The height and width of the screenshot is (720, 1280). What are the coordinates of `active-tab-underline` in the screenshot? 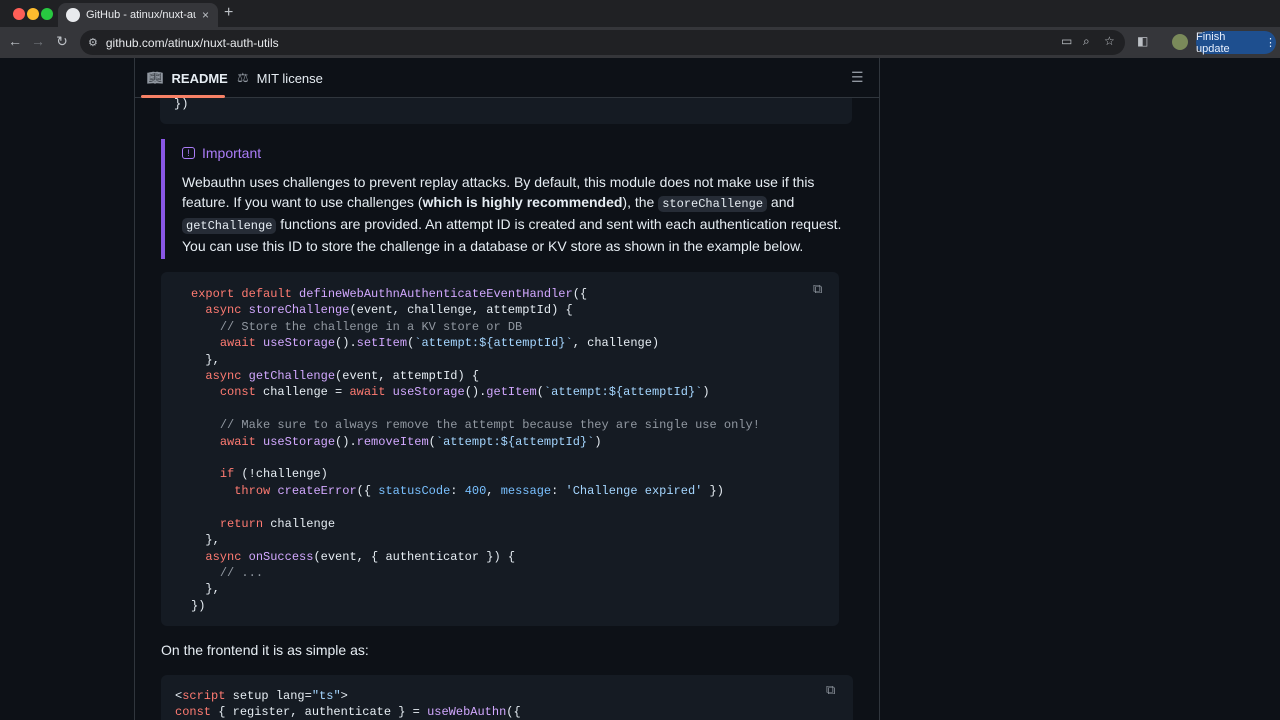 It's located at (183, 96).